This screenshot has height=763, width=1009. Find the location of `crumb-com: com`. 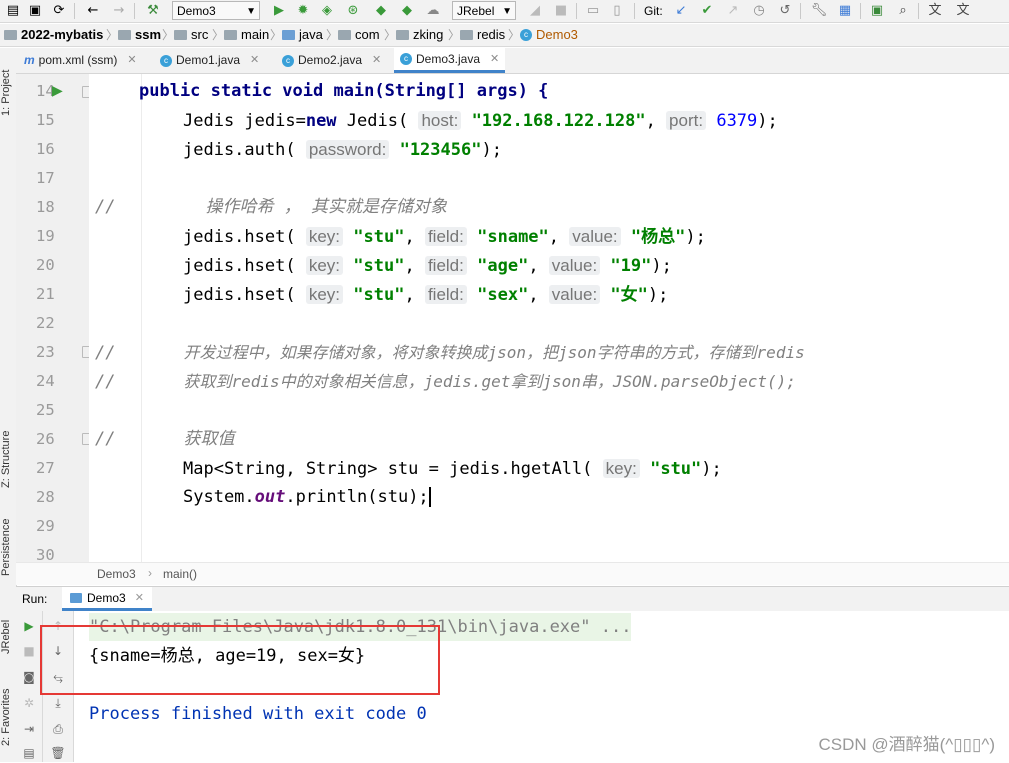

crumb-com: com is located at coordinates (359, 35).